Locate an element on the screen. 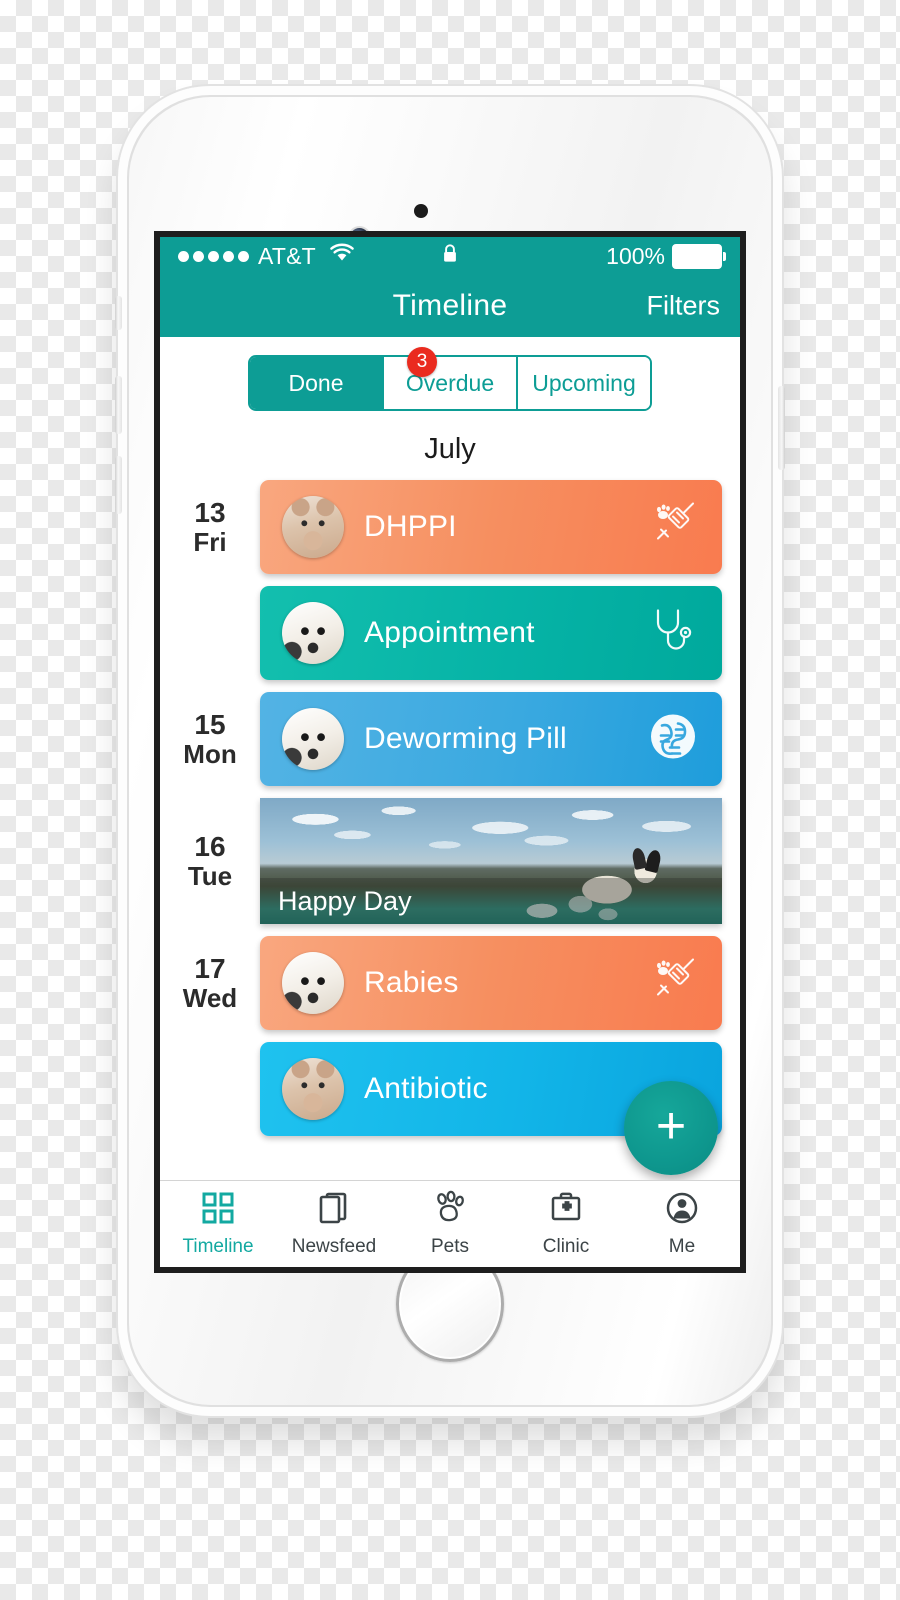  event-title: Antibiotic is located at coordinates (426, 1088).